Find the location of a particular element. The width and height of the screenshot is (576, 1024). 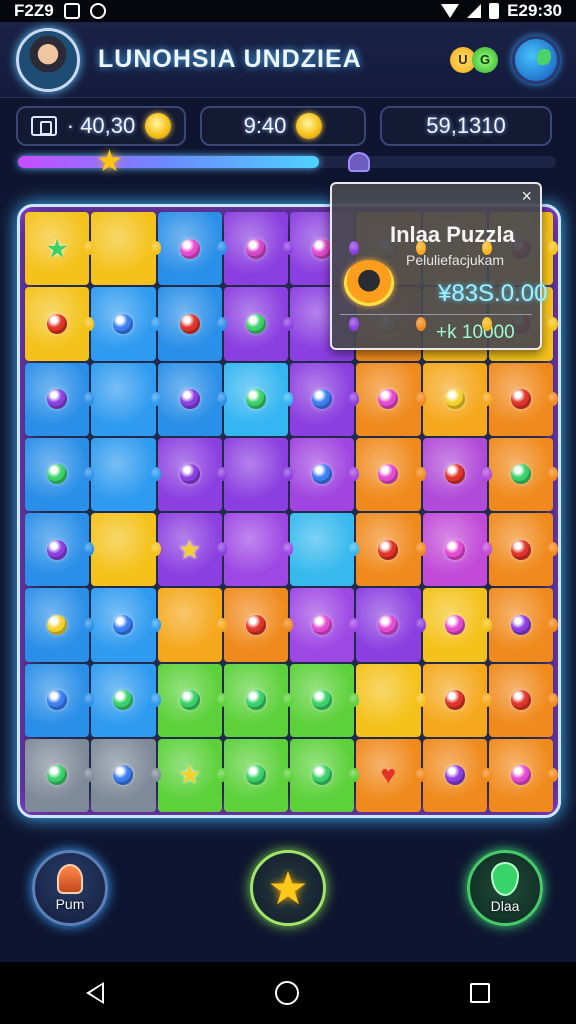

profile-circle: Pum is located at coordinates (70, 888).